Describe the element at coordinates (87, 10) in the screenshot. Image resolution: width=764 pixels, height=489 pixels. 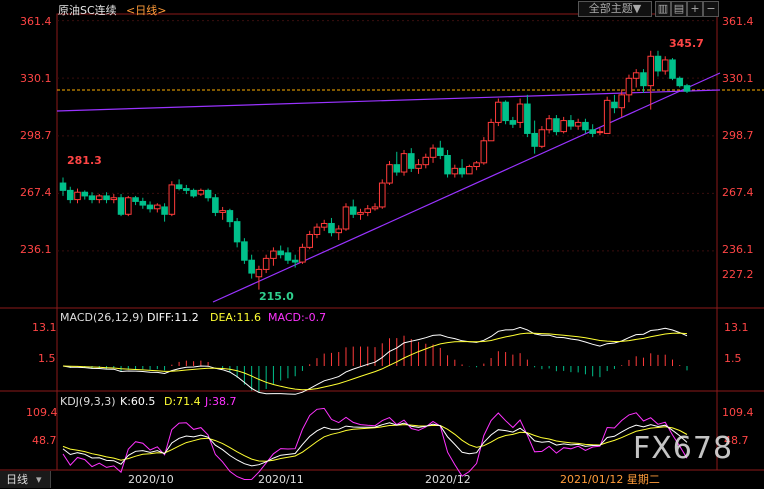
I see `instrument-title: 原油SC连续` at that location.